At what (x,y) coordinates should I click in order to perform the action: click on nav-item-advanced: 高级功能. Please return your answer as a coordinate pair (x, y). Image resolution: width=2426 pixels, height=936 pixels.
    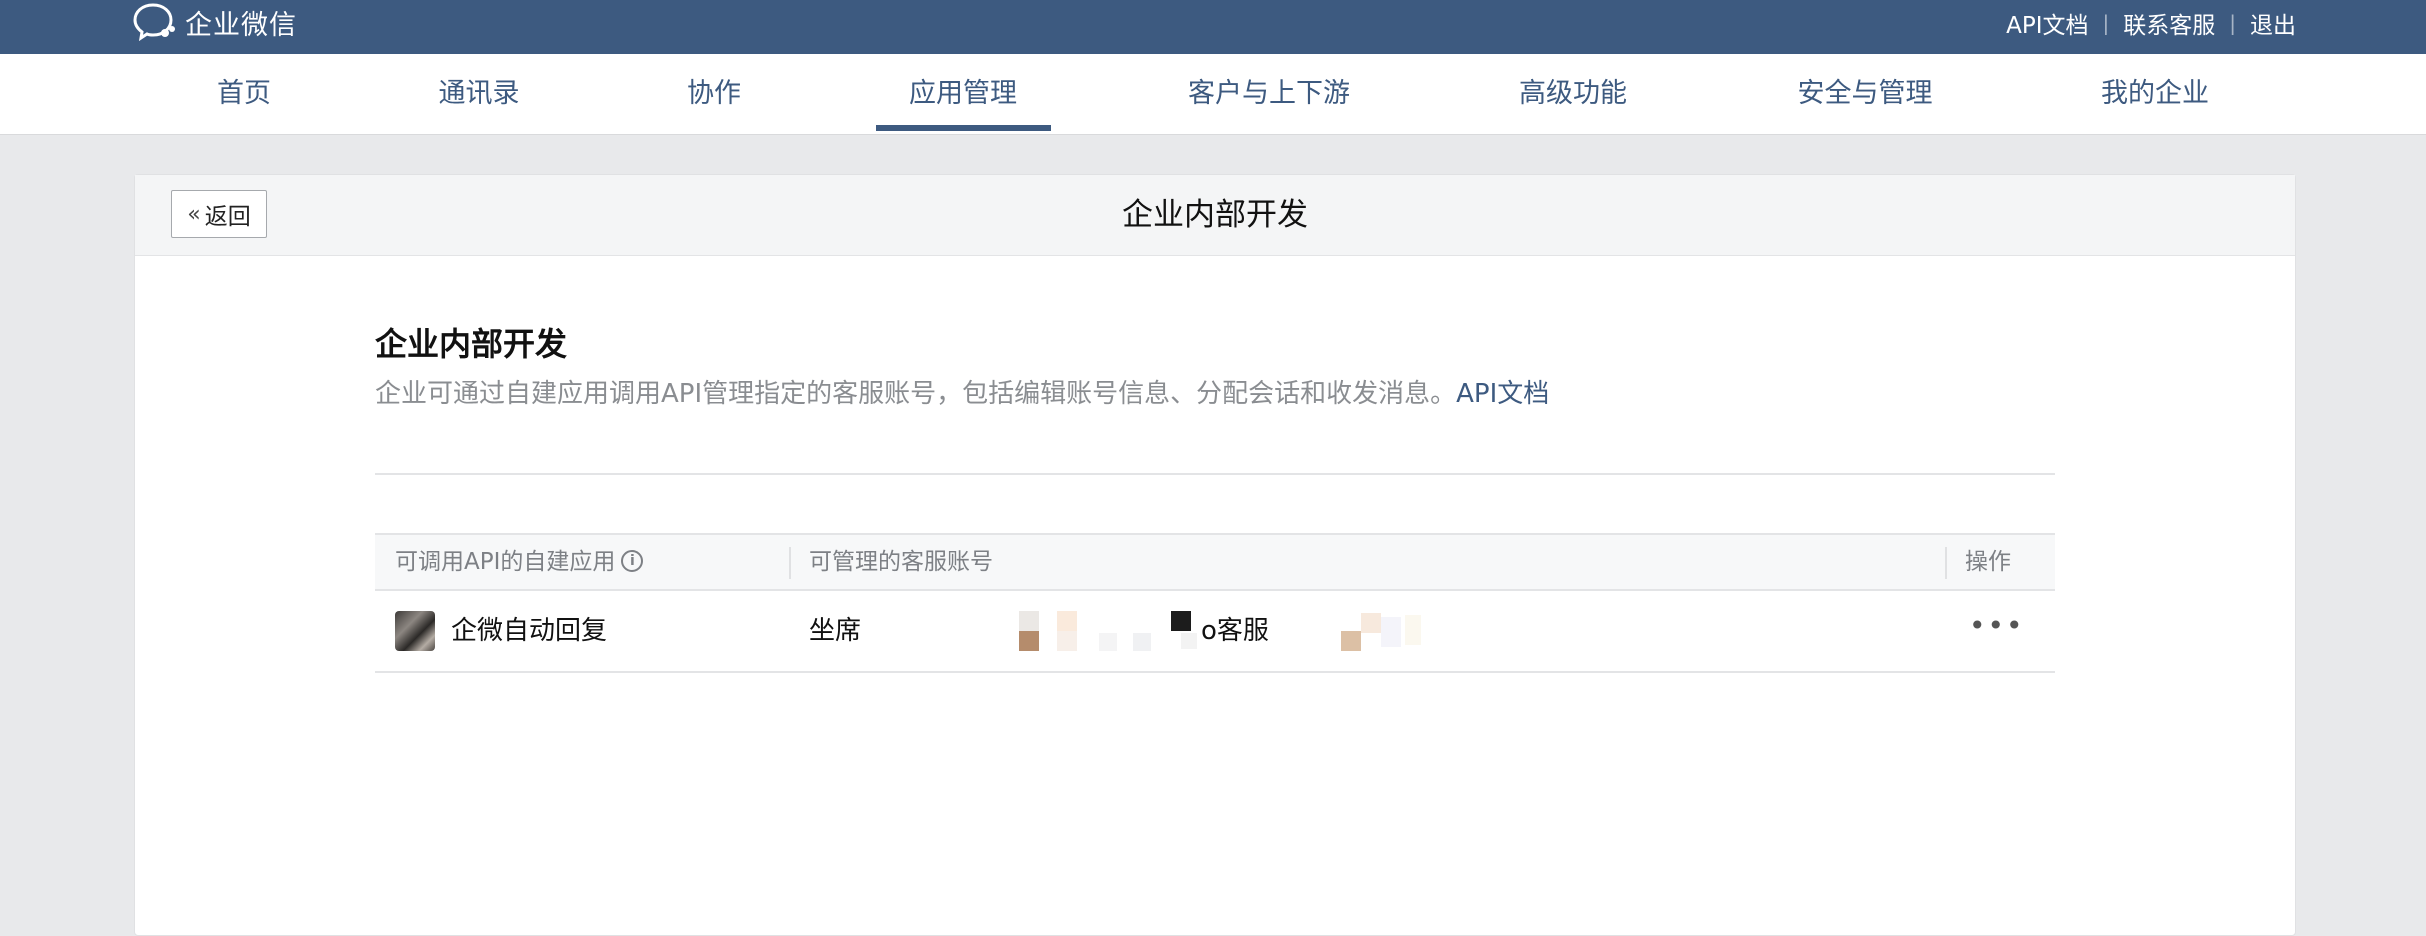
    Looking at the image, I should click on (1573, 94).